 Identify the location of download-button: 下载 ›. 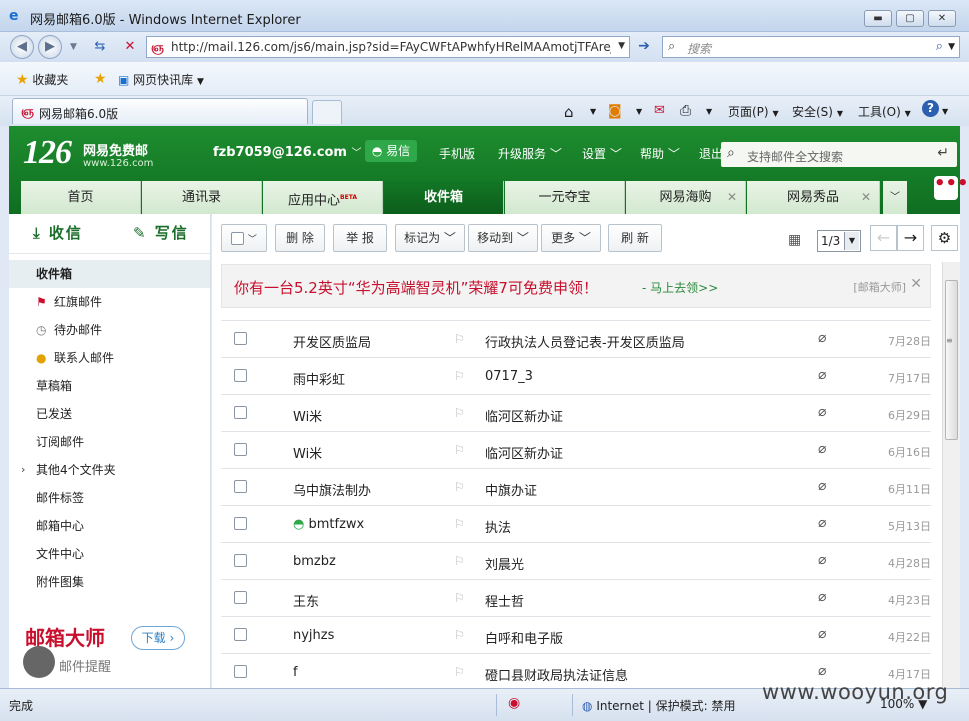
(158, 638).